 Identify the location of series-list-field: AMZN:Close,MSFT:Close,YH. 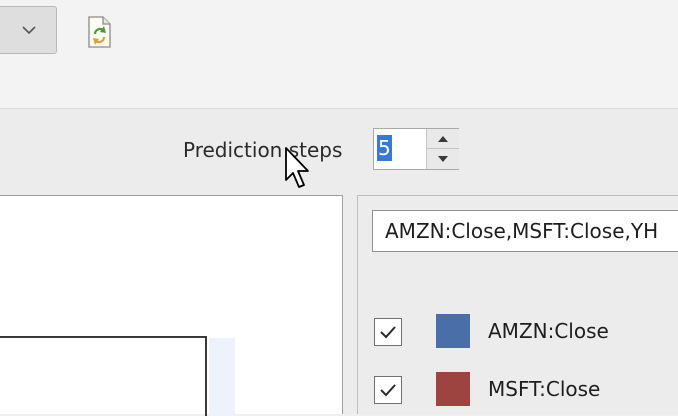
(525, 231).